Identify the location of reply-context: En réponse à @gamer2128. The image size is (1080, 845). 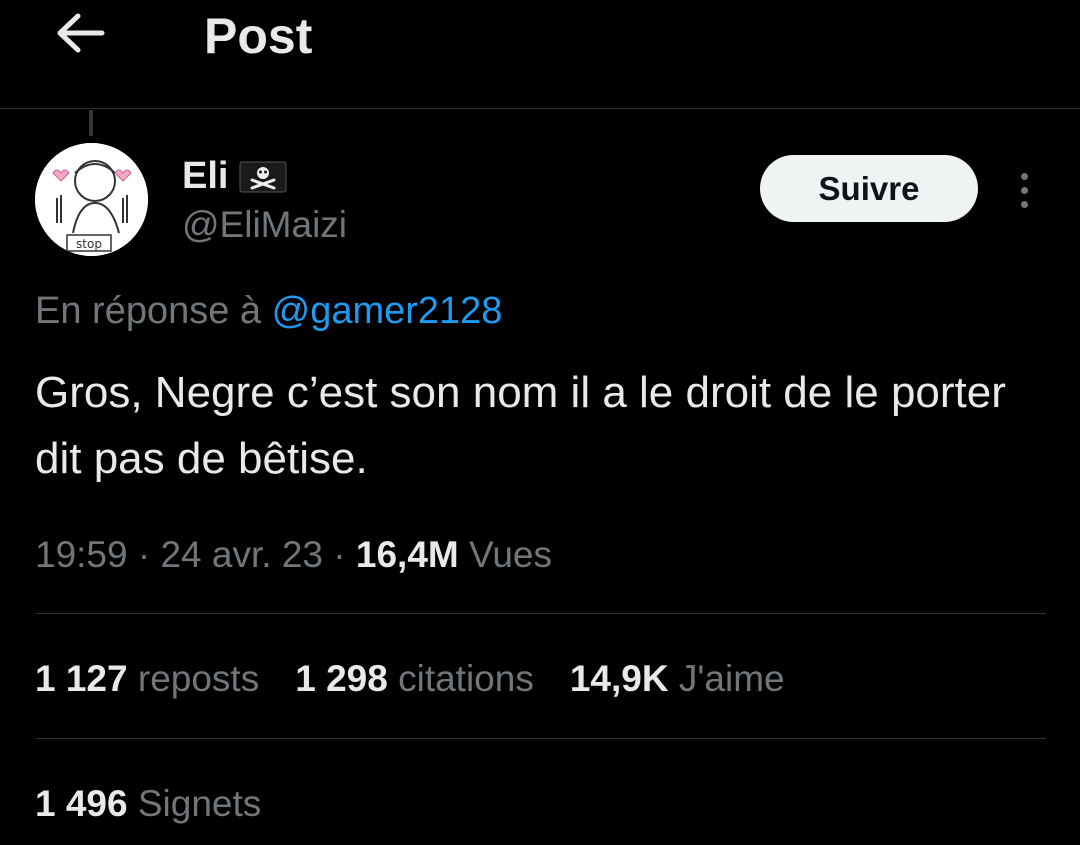
(268, 311).